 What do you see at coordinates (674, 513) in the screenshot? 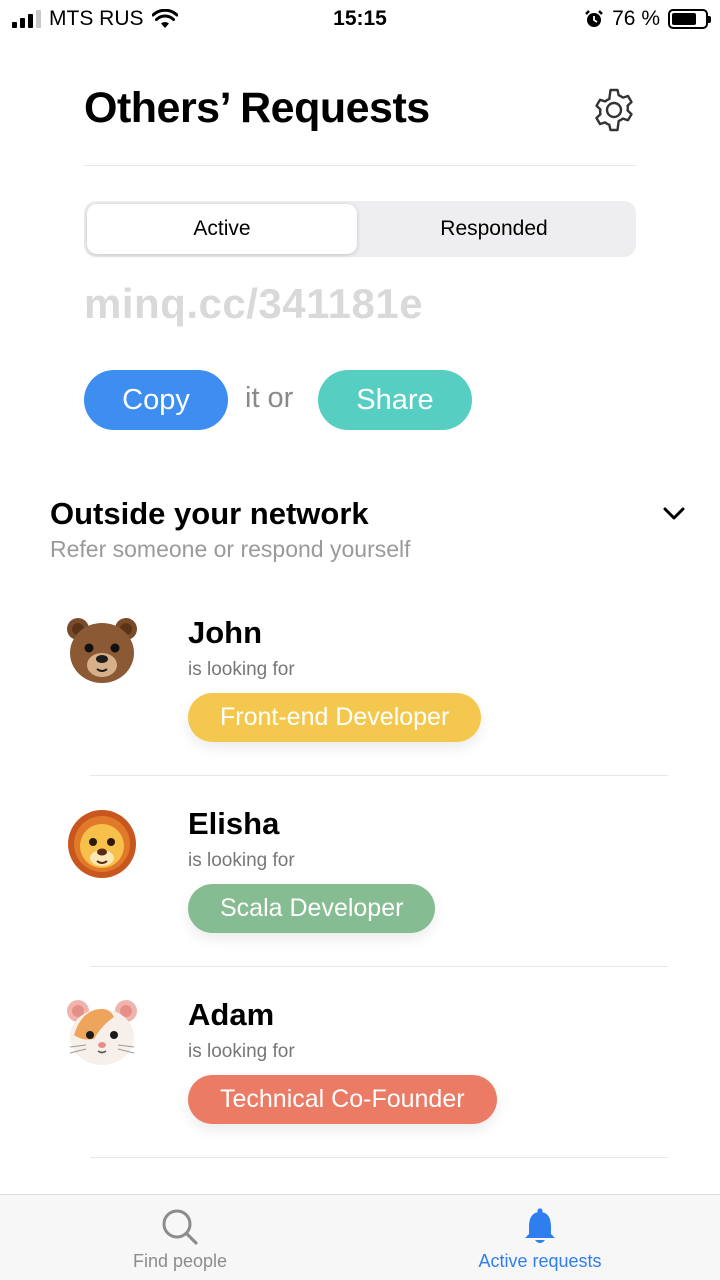
I see `chevron-down-icon` at bounding box center [674, 513].